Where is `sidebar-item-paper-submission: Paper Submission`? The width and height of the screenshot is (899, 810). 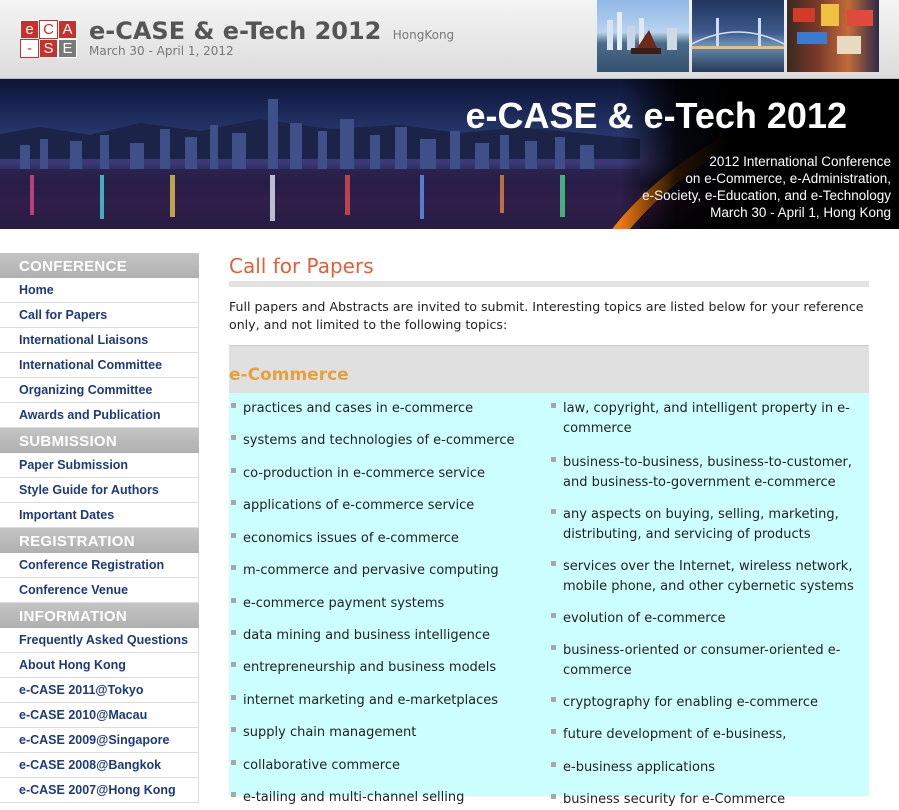
sidebar-item-paper-submission: Paper Submission is located at coordinates (99, 465).